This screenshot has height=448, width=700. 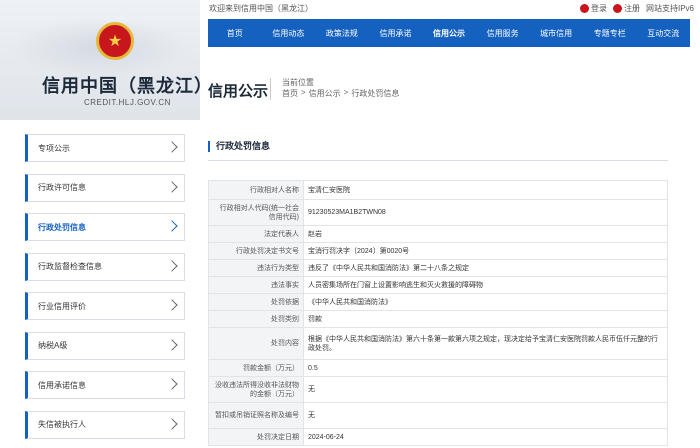 What do you see at coordinates (239, 146) in the screenshot?
I see `content-title: 行政处罚信息` at bounding box center [239, 146].